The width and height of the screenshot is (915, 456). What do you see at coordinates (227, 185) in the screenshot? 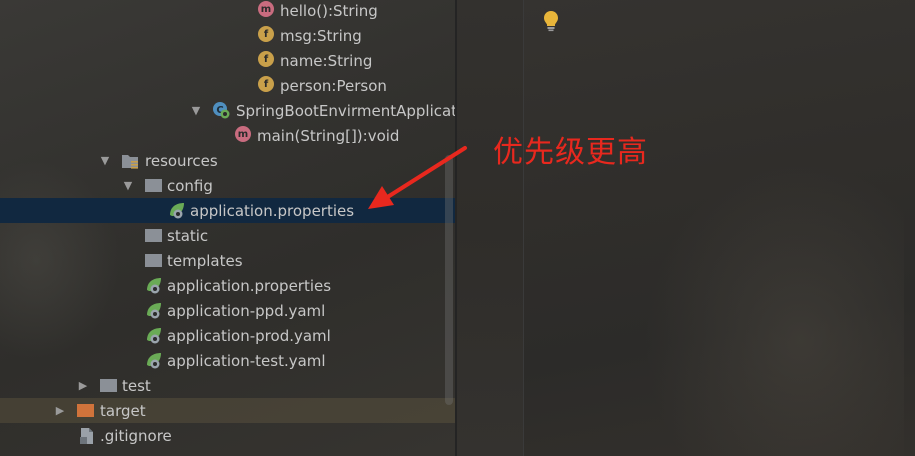
I see `tree-row-config: ▼ config` at bounding box center [227, 185].